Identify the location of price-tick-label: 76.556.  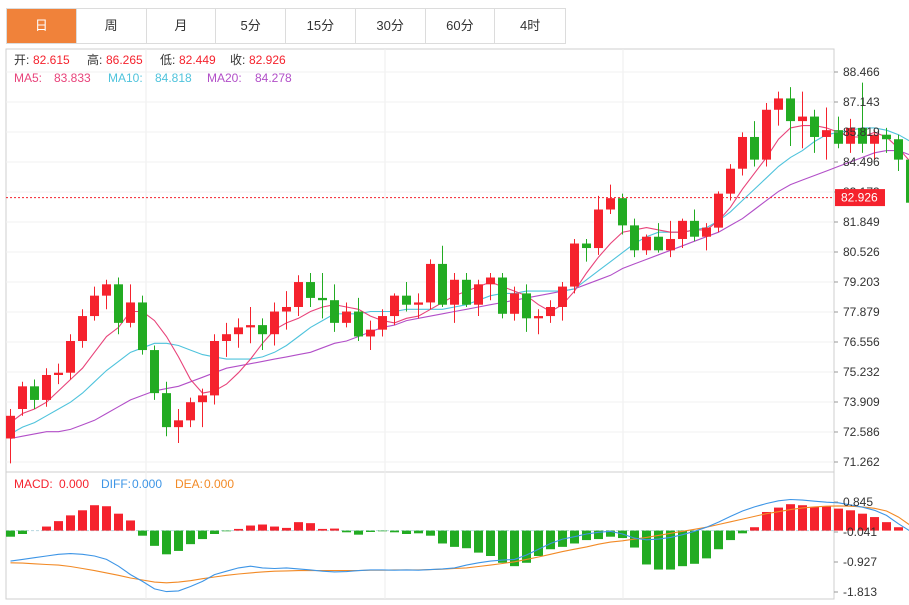
(861, 342).